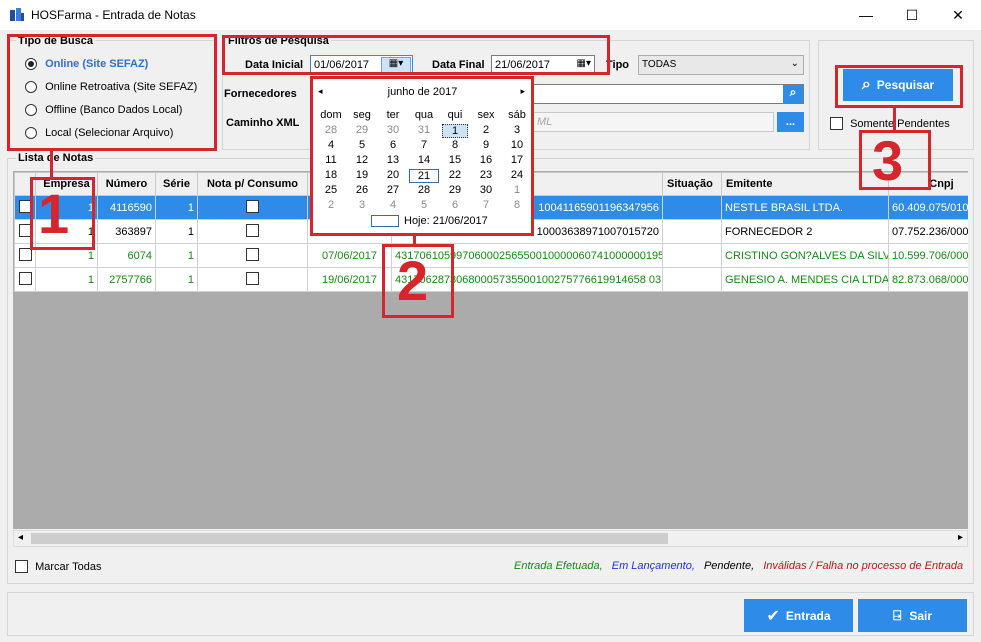  What do you see at coordinates (66, 279) in the screenshot?
I see `empresa-cell: 1` at bounding box center [66, 279].